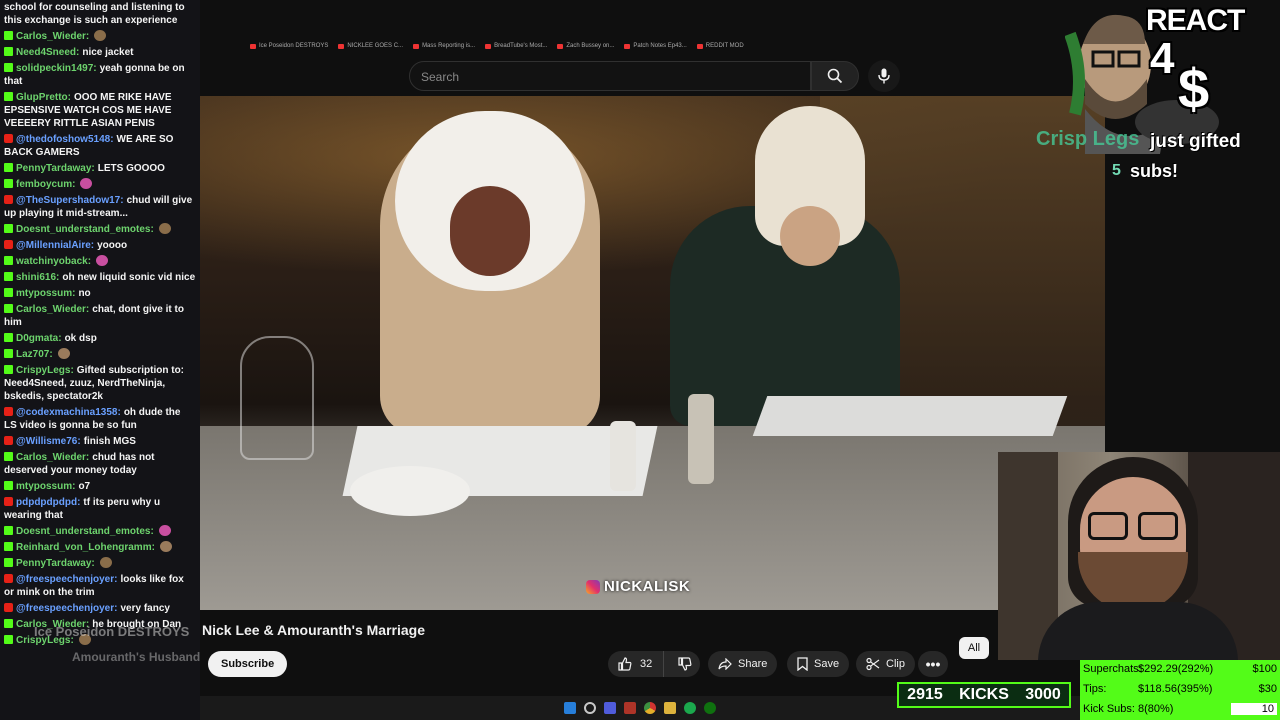 The image size is (1280, 720). What do you see at coordinates (1195, 141) in the screenshot?
I see `sub-alert-text: just gifted` at bounding box center [1195, 141].